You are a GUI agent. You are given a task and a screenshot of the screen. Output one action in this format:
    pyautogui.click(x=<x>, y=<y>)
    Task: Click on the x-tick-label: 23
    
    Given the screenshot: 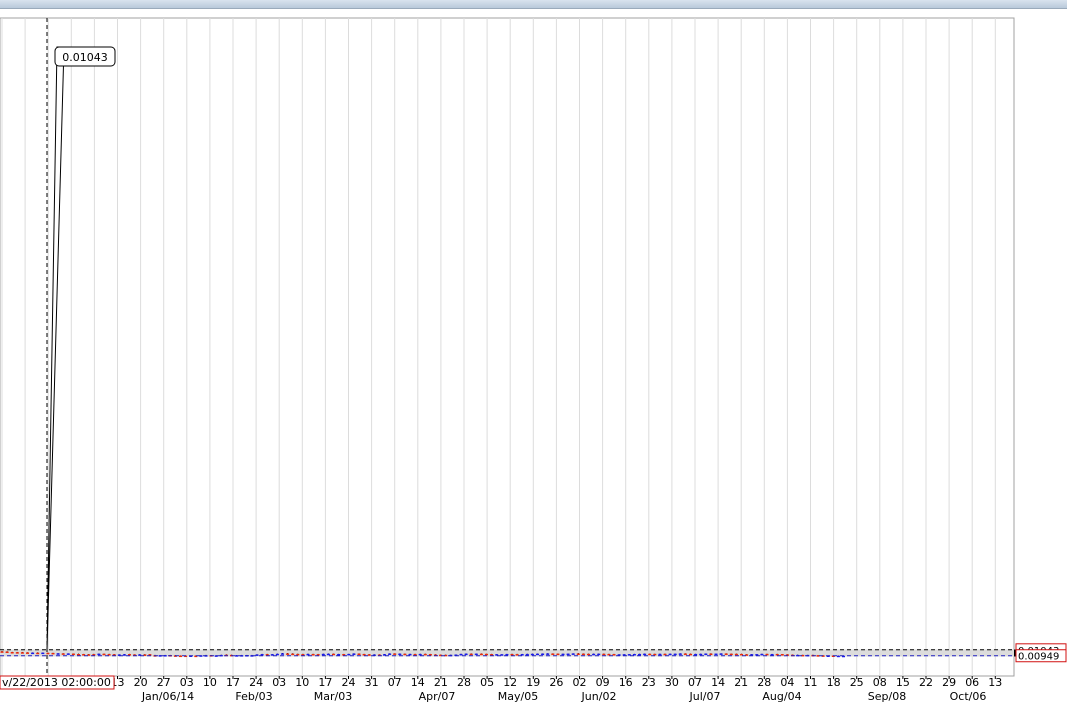 What is the action you would take?
    pyautogui.click(x=649, y=682)
    